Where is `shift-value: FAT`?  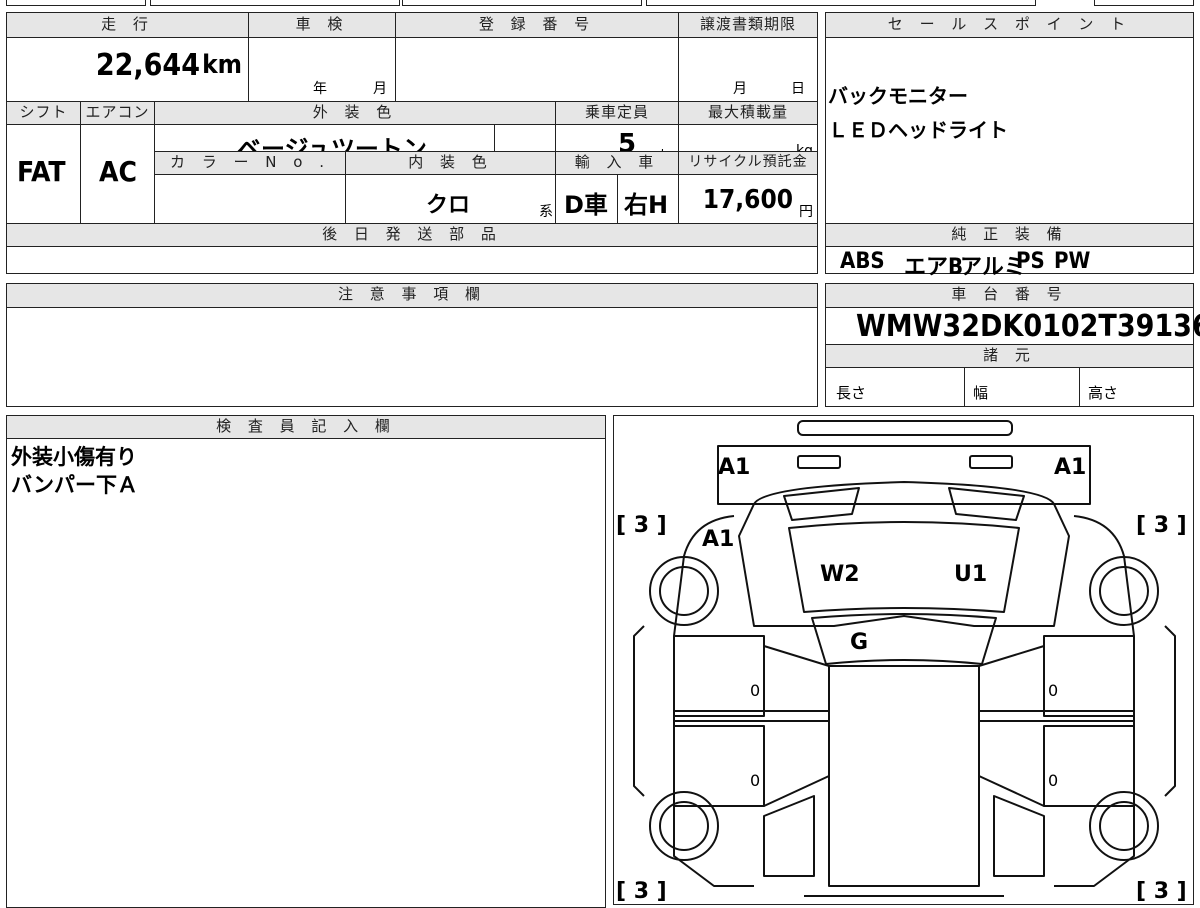 shift-value: FAT is located at coordinates (41, 171).